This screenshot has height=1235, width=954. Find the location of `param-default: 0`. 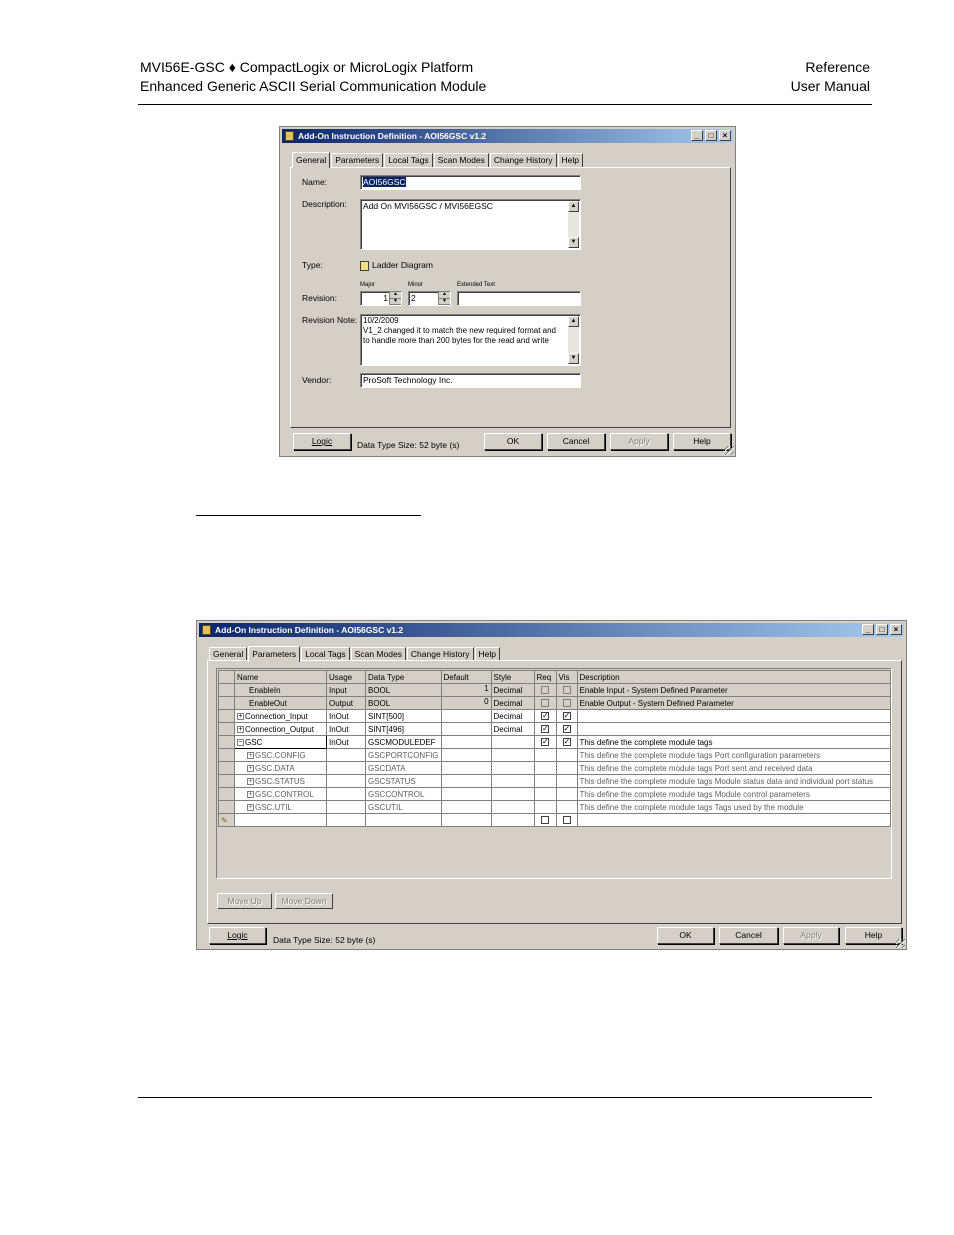

param-default: 0 is located at coordinates (466, 703).